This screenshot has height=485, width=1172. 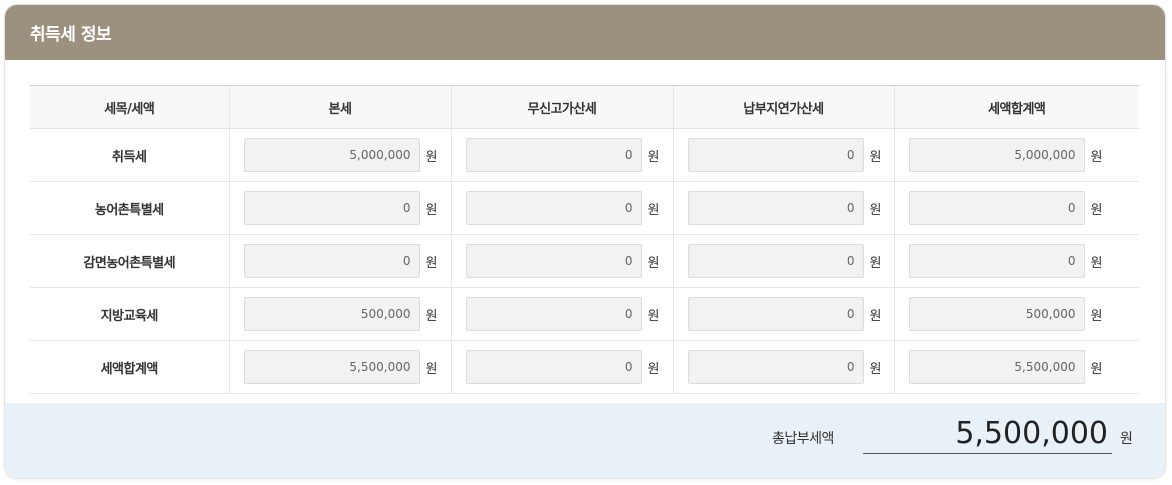 What do you see at coordinates (339, 107) in the screenshot?
I see `col-header-base-tax: 본세` at bounding box center [339, 107].